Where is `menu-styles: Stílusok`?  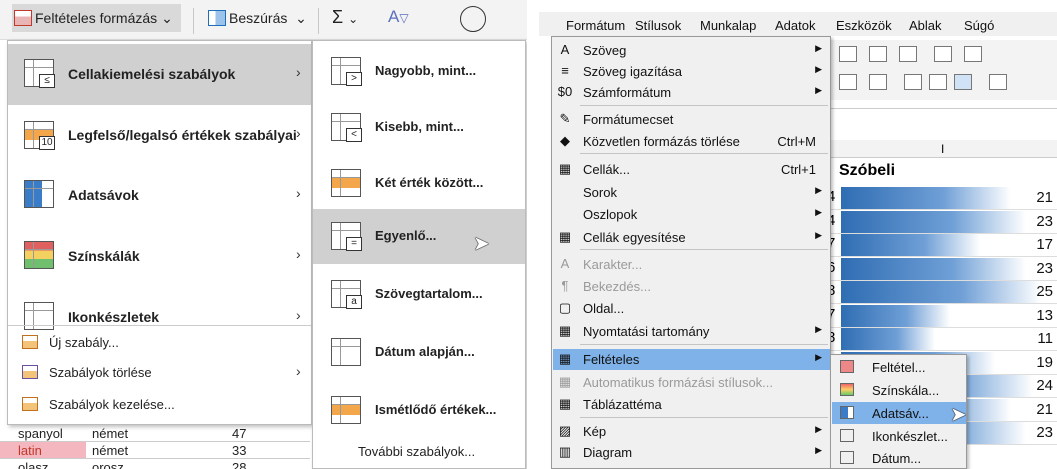 menu-styles: Stílusok is located at coordinates (658, 25).